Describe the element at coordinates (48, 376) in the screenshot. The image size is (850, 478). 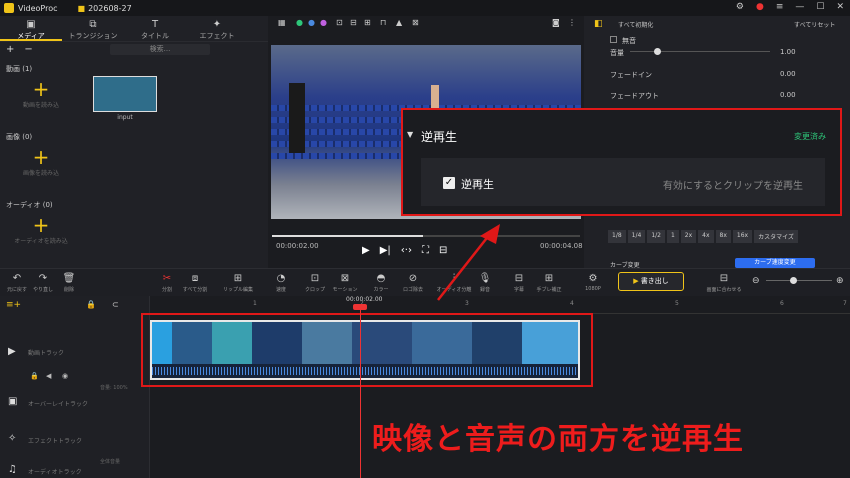
I see `track-mute-icon: ◀` at that location.